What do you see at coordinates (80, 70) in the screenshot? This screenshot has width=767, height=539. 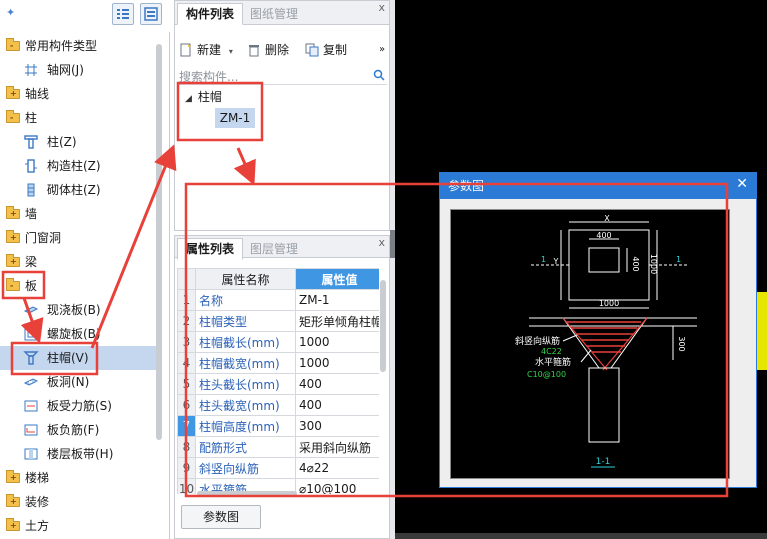 I see `tree-item: 轴网(J)` at bounding box center [80, 70].